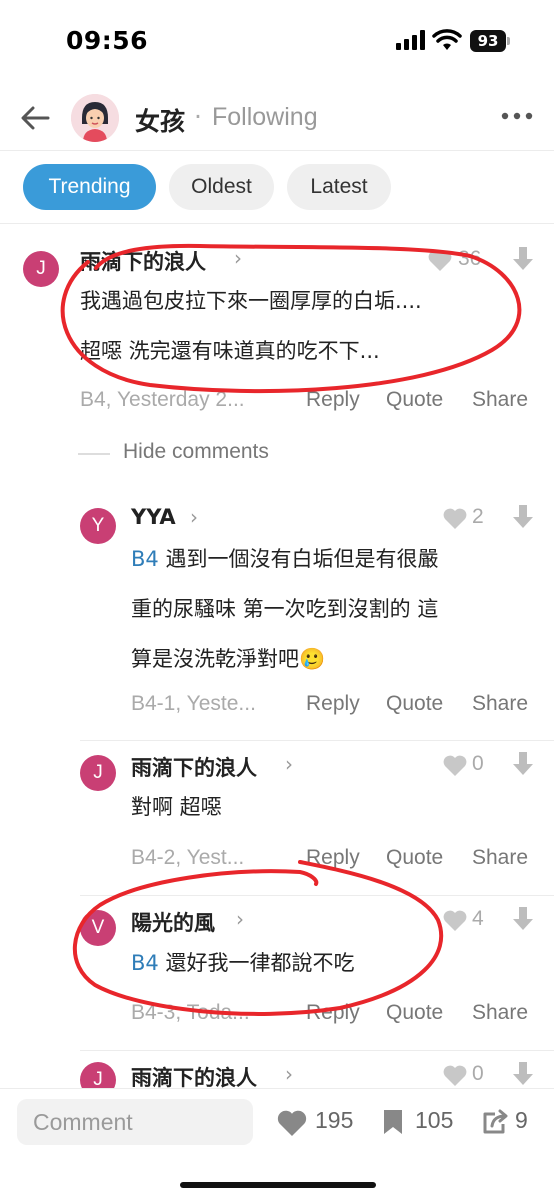  Describe the element at coordinates (243, 963) in the screenshot. I see `comment-body: B4 還好我一律都說不吃` at that location.